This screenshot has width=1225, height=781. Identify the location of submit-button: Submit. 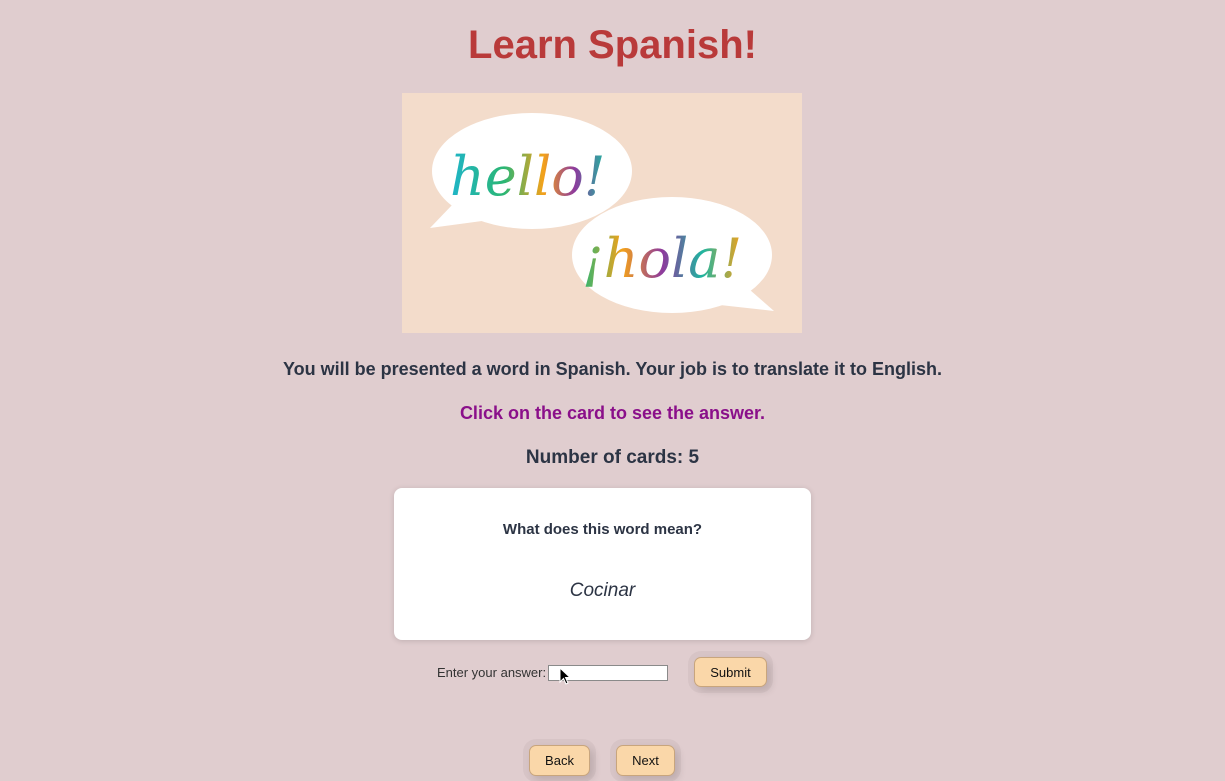
(730, 672).